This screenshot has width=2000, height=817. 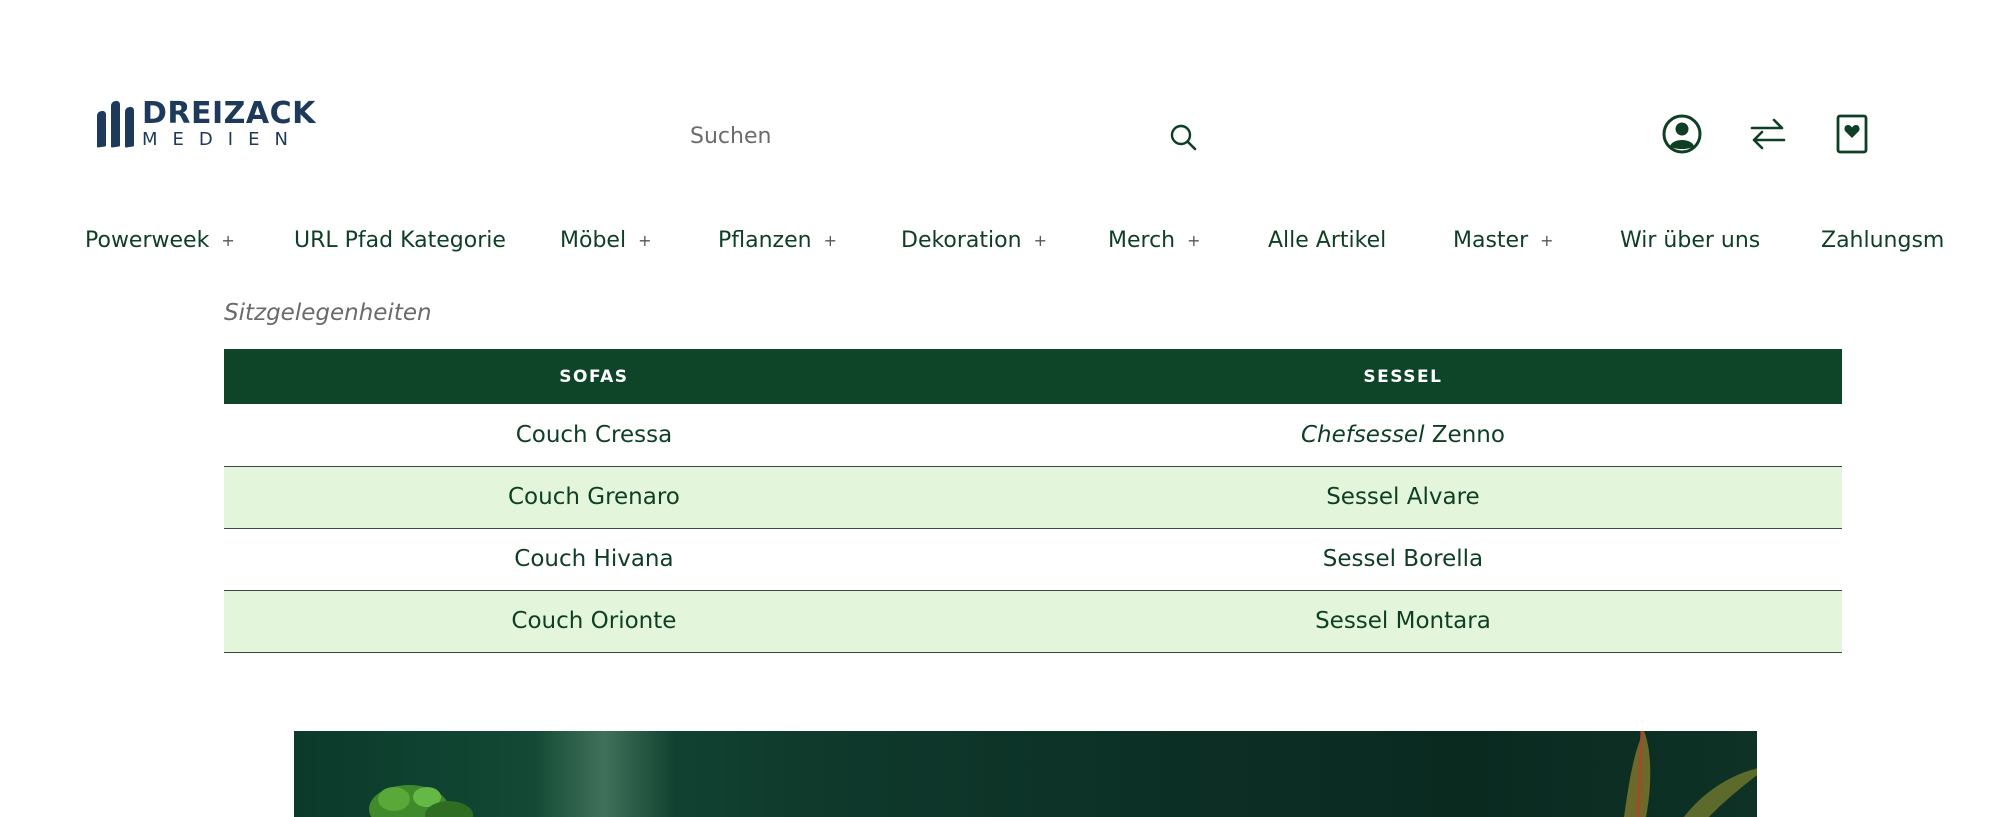 I want to click on table-row: Couch Orionte Sessel Montara, so click(x=1033, y=621).